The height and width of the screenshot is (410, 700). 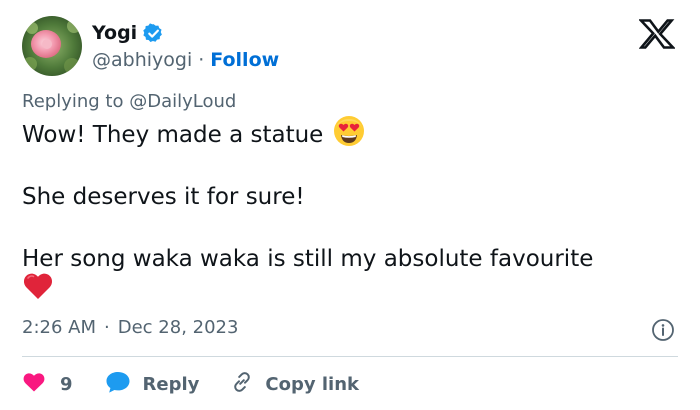 What do you see at coordinates (118, 384) in the screenshot?
I see `speech-bubble-icon` at bounding box center [118, 384].